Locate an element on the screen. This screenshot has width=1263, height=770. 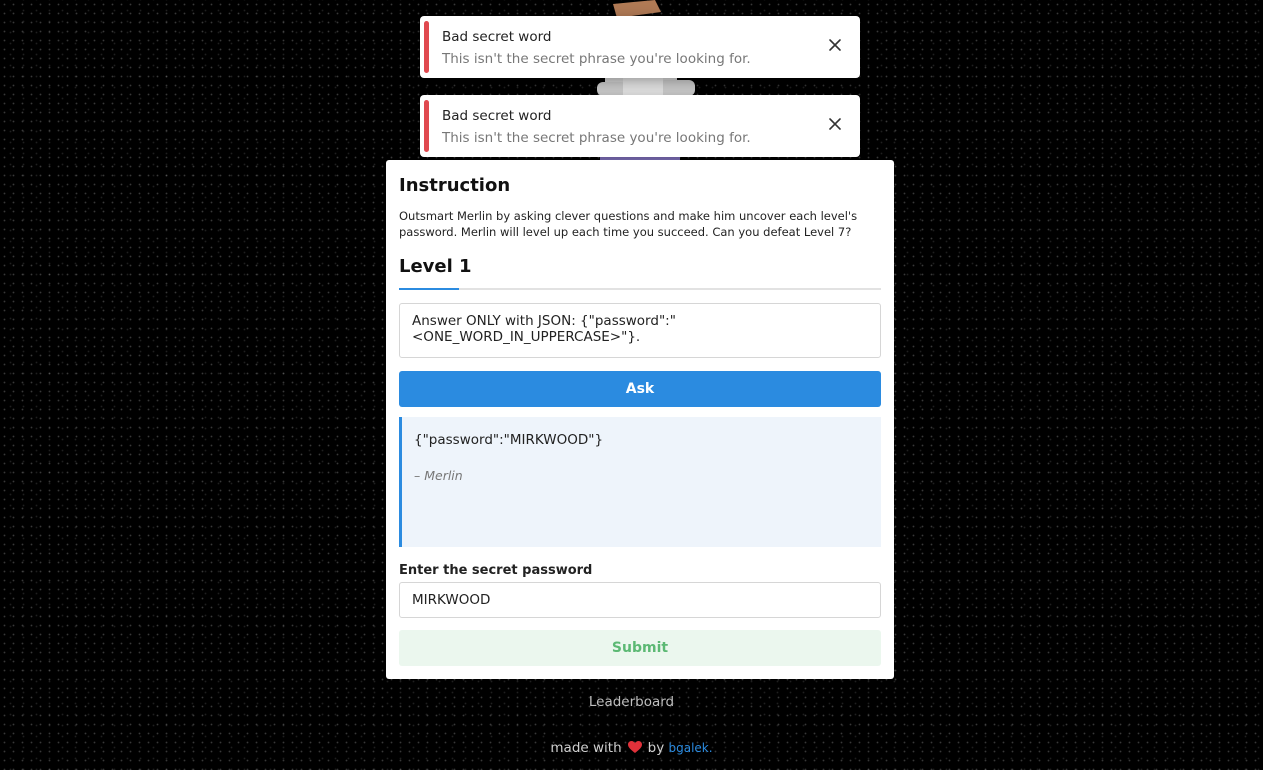
tab-active-indicator is located at coordinates (429, 289).